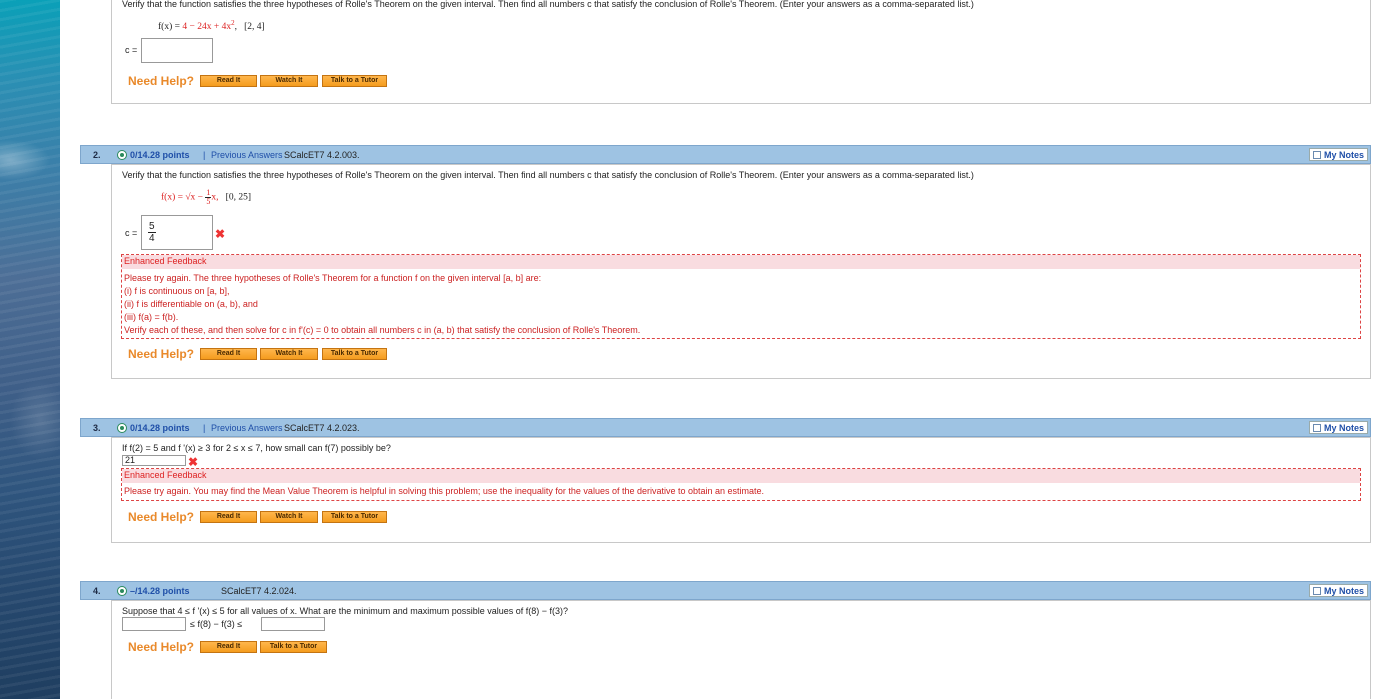 Image resolution: width=1379 pixels, height=699 pixels. I want to click on q2-points: 0/14.28 points, so click(160, 155).